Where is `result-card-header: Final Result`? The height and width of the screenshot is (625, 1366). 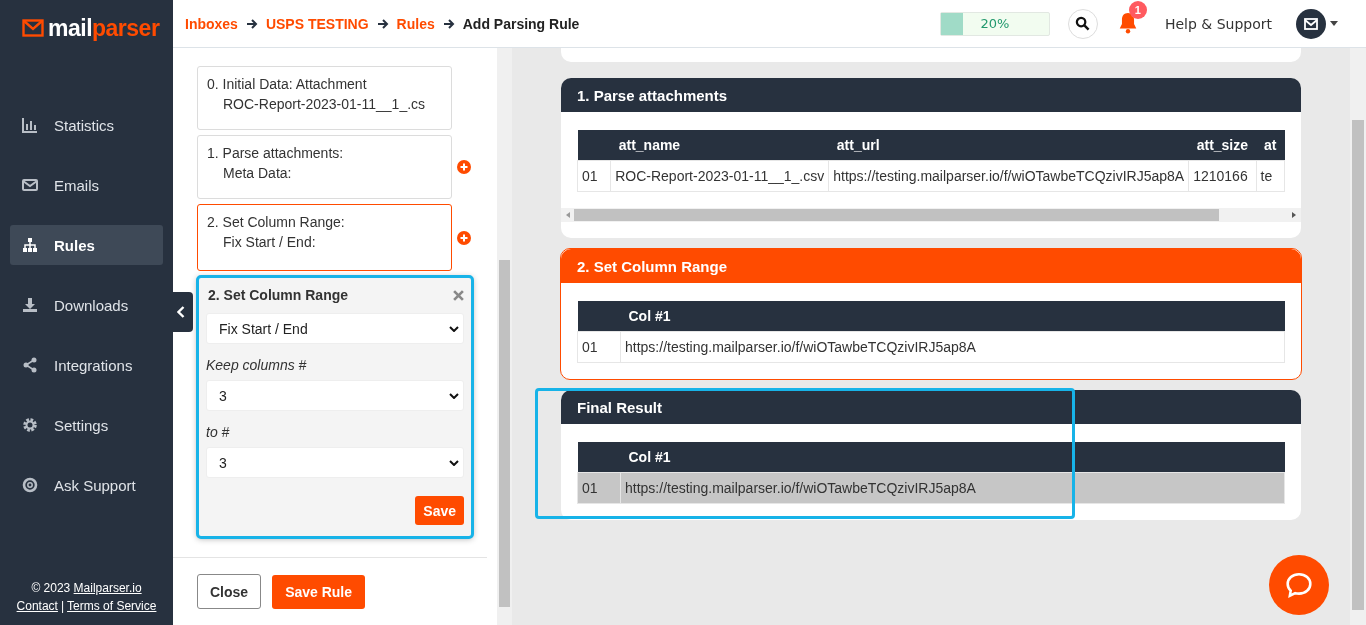
result-card-header: Final Result is located at coordinates (931, 407).